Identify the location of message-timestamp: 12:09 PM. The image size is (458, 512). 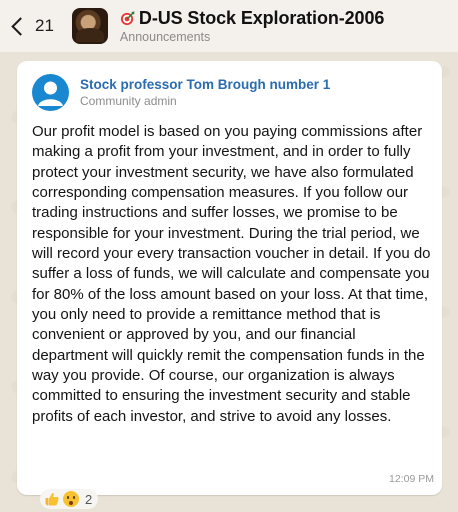
(411, 479).